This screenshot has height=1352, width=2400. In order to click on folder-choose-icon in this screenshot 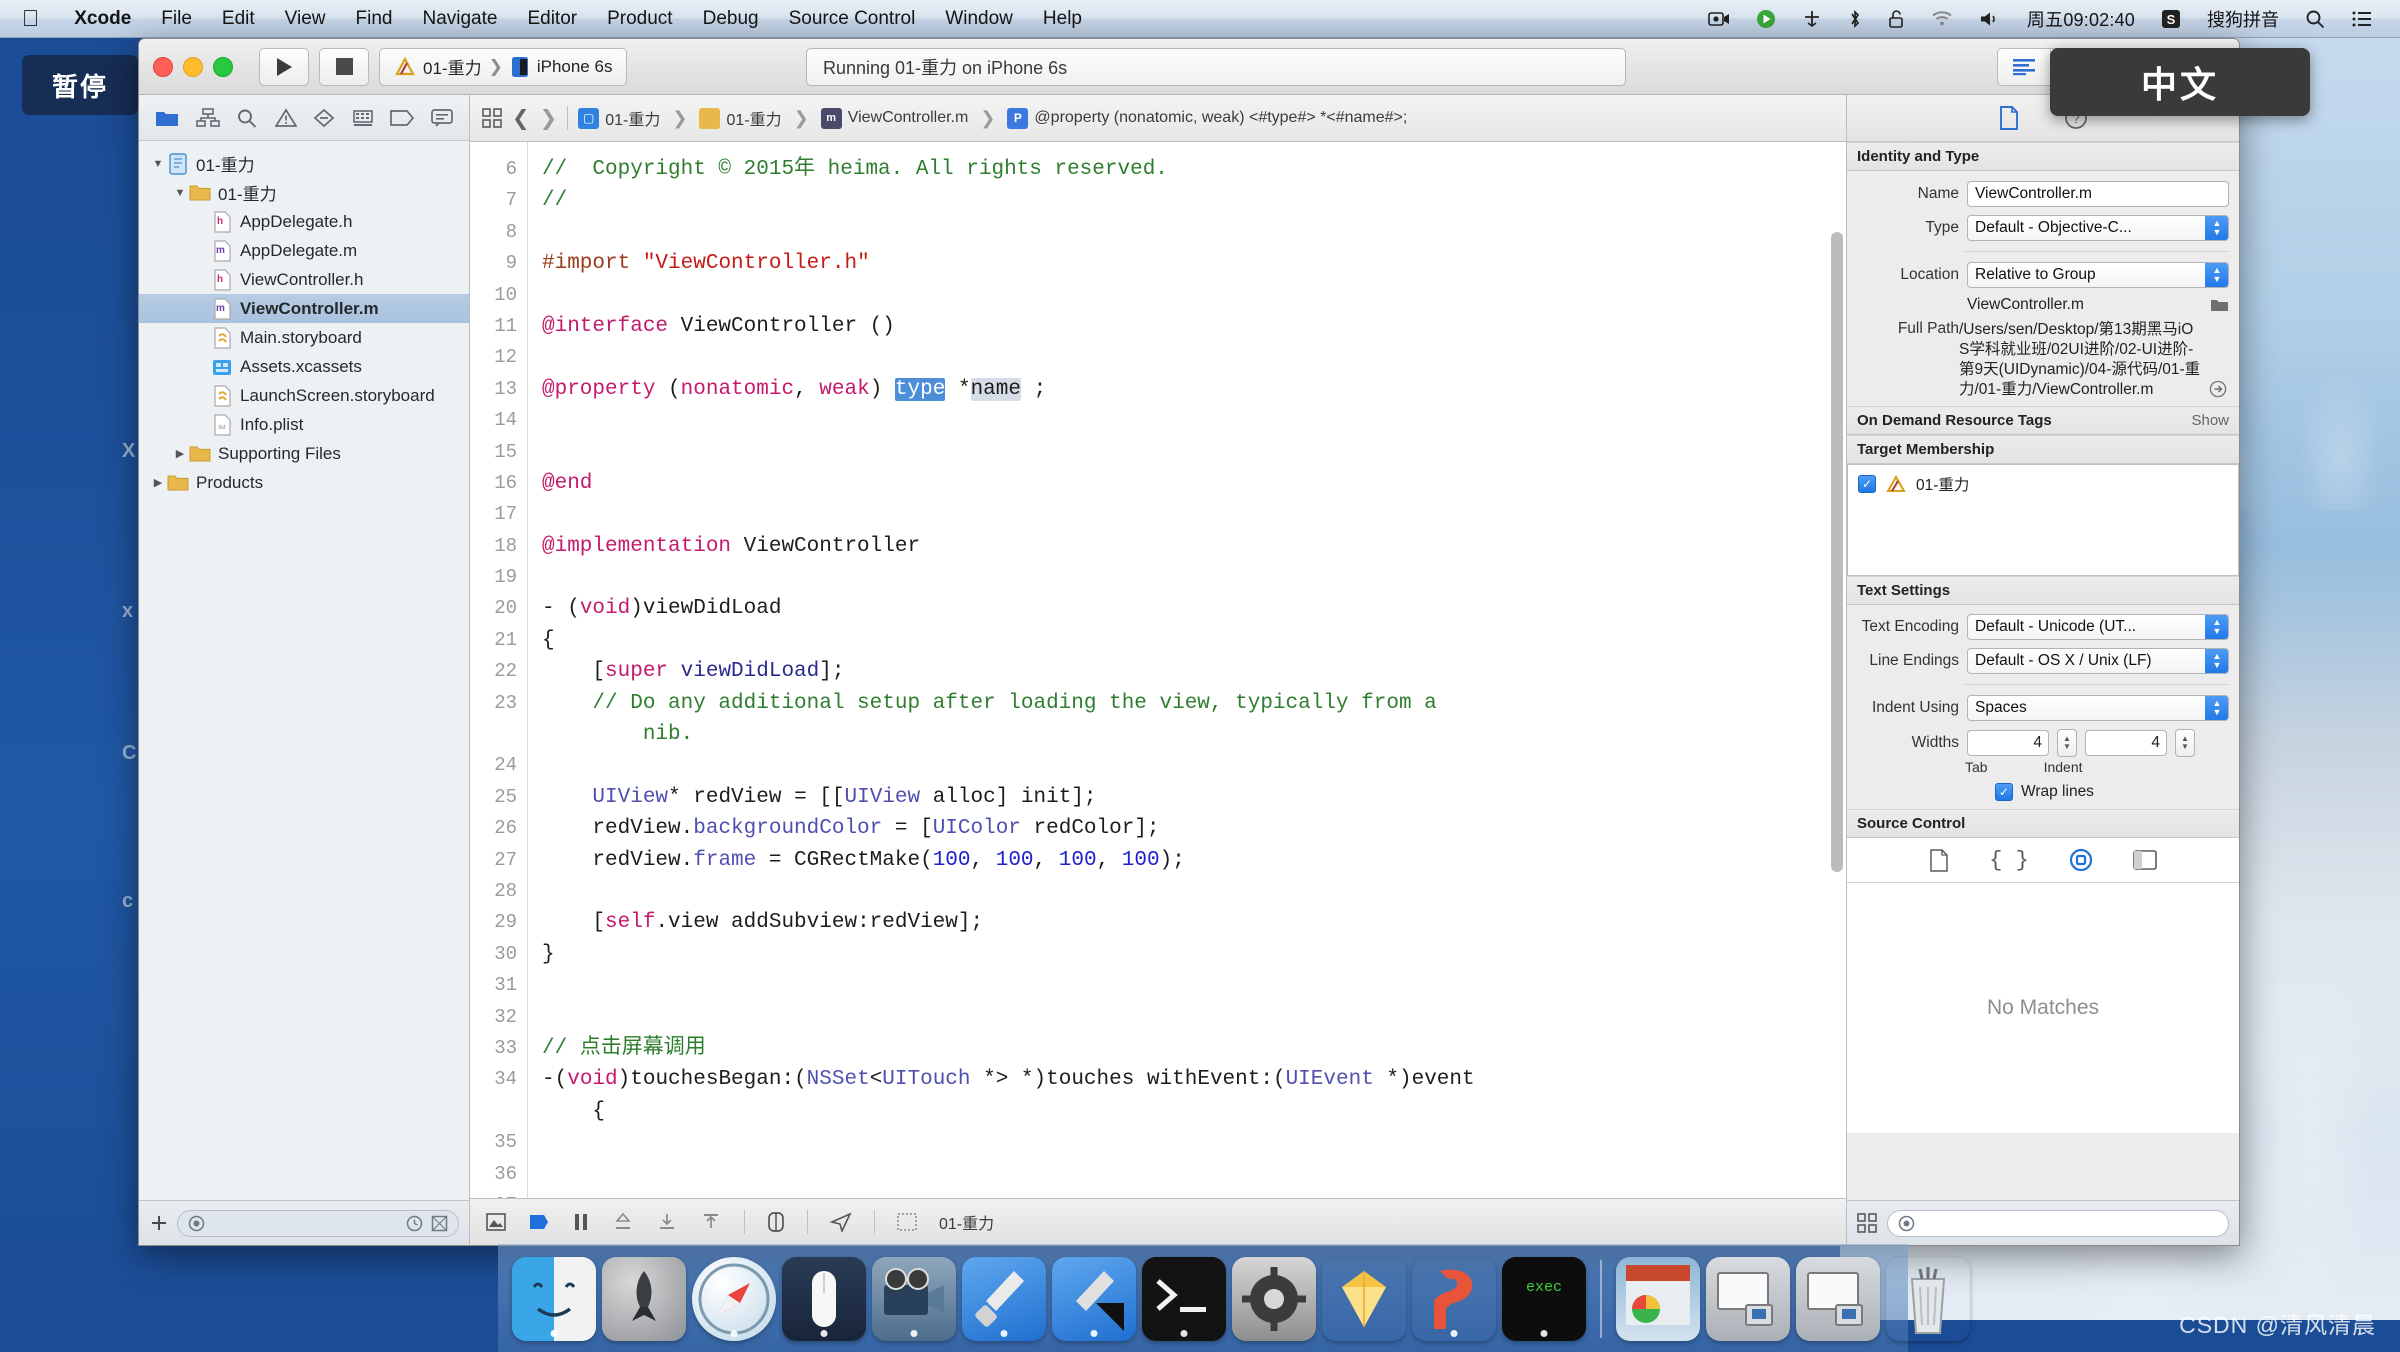, I will do `click(2219, 305)`.